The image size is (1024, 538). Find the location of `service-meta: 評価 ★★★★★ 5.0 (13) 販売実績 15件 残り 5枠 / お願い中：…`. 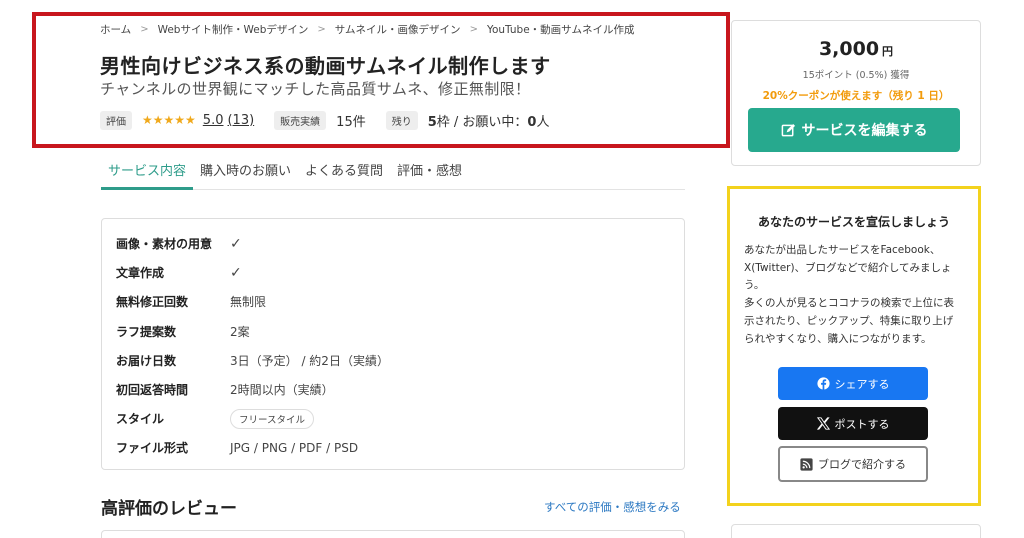

service-meta: 評価 ★★★★★ 5.0 (13) 販売実績 15件 残り 5枠 / お願い中：… is located at coordinates (324, 120).